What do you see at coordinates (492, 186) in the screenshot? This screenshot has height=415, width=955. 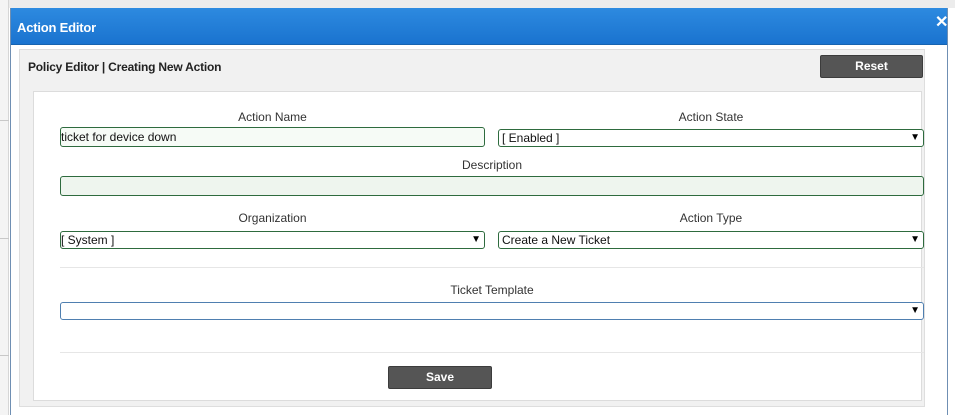 I see `description-field` at bounding box center [492, 186].